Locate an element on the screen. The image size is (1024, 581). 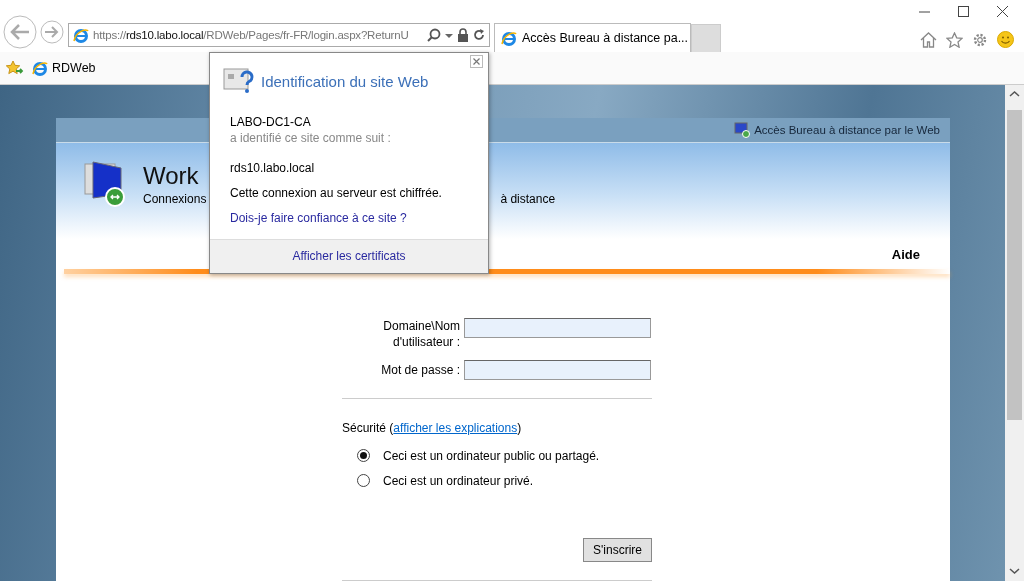
computer-icon is located at coordinates (742, 130).